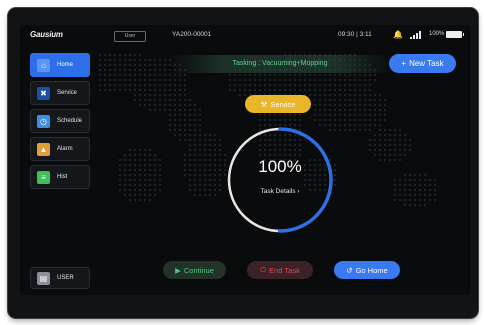 This screenshot has height=325, width=484. I want to click on continue-button: ▶ Continue, so click(194, 270).